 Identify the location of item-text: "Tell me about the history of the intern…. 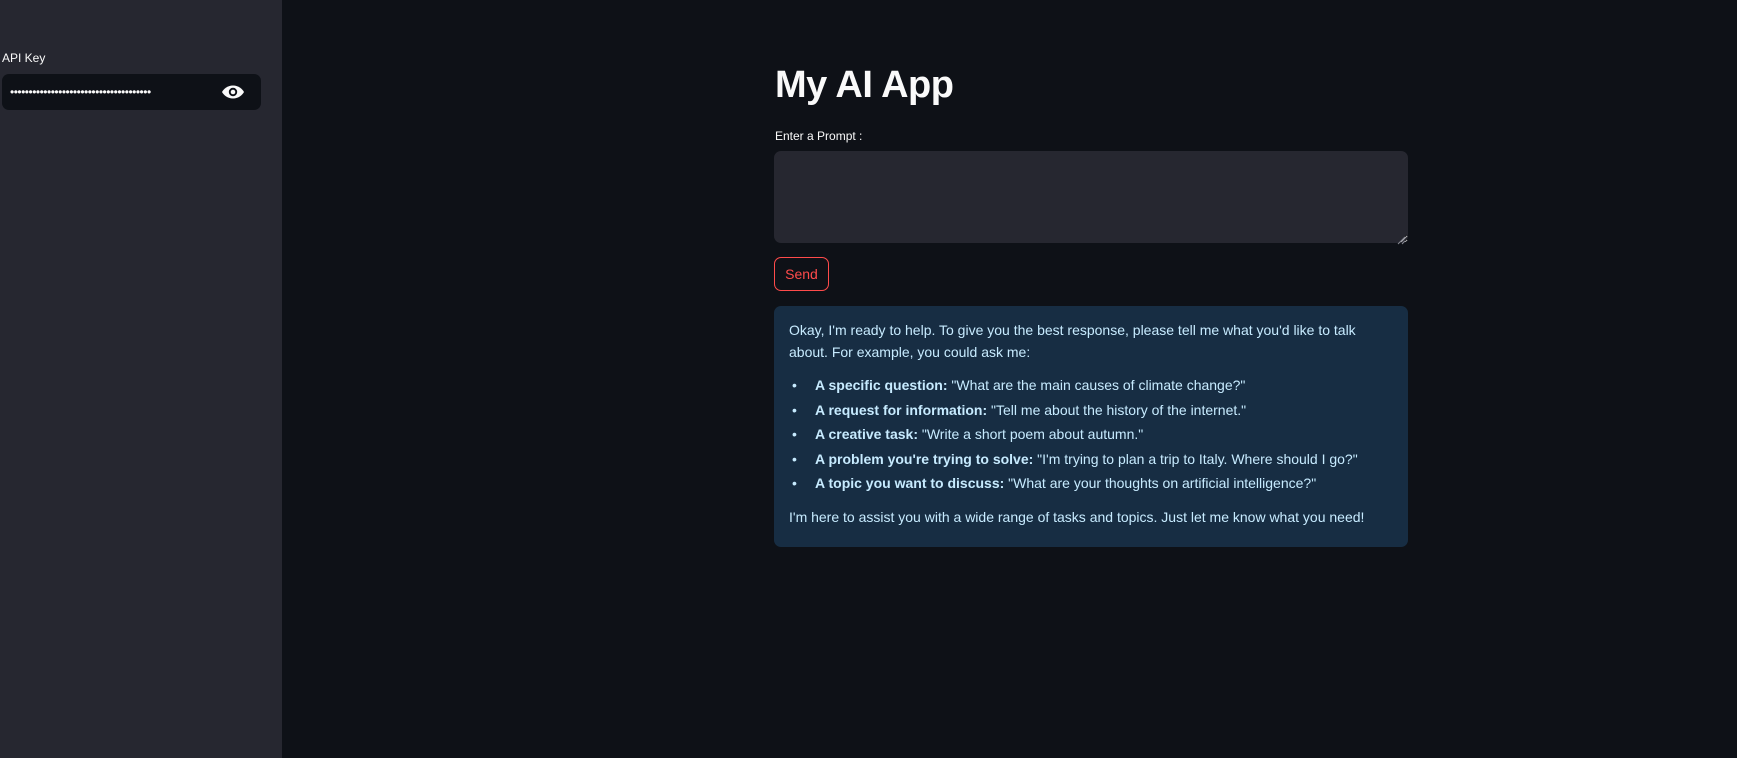
(1117, 409).